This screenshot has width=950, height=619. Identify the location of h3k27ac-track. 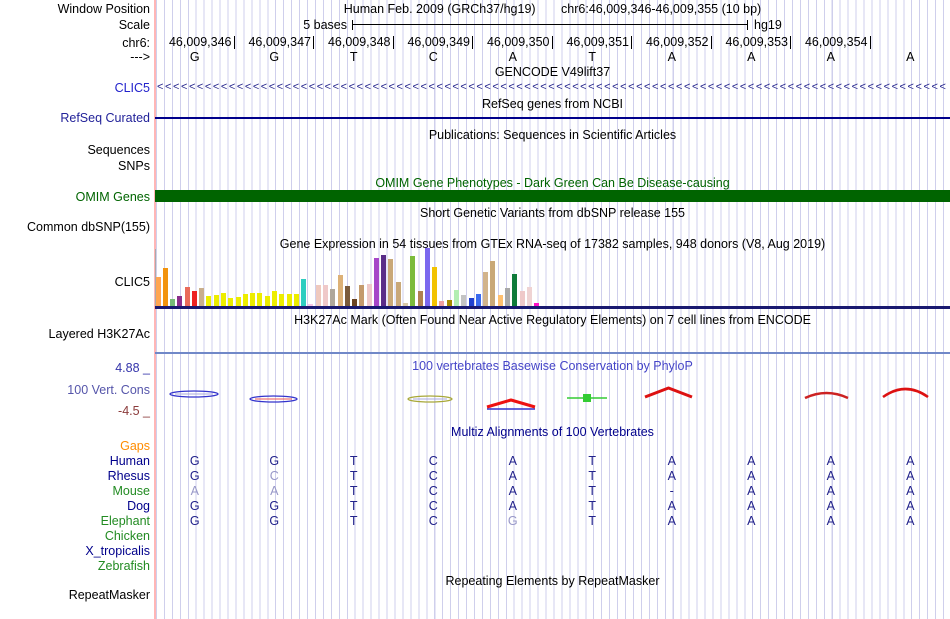
(552, 353).